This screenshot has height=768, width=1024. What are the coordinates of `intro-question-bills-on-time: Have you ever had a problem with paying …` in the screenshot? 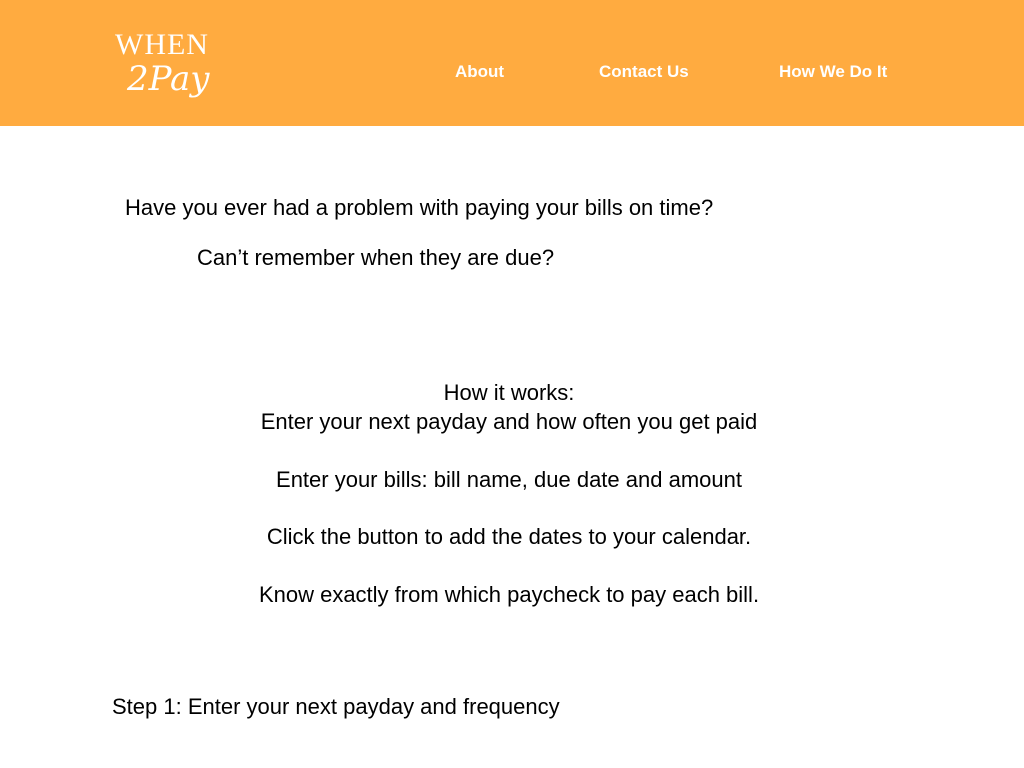 It's located at (419, 207).